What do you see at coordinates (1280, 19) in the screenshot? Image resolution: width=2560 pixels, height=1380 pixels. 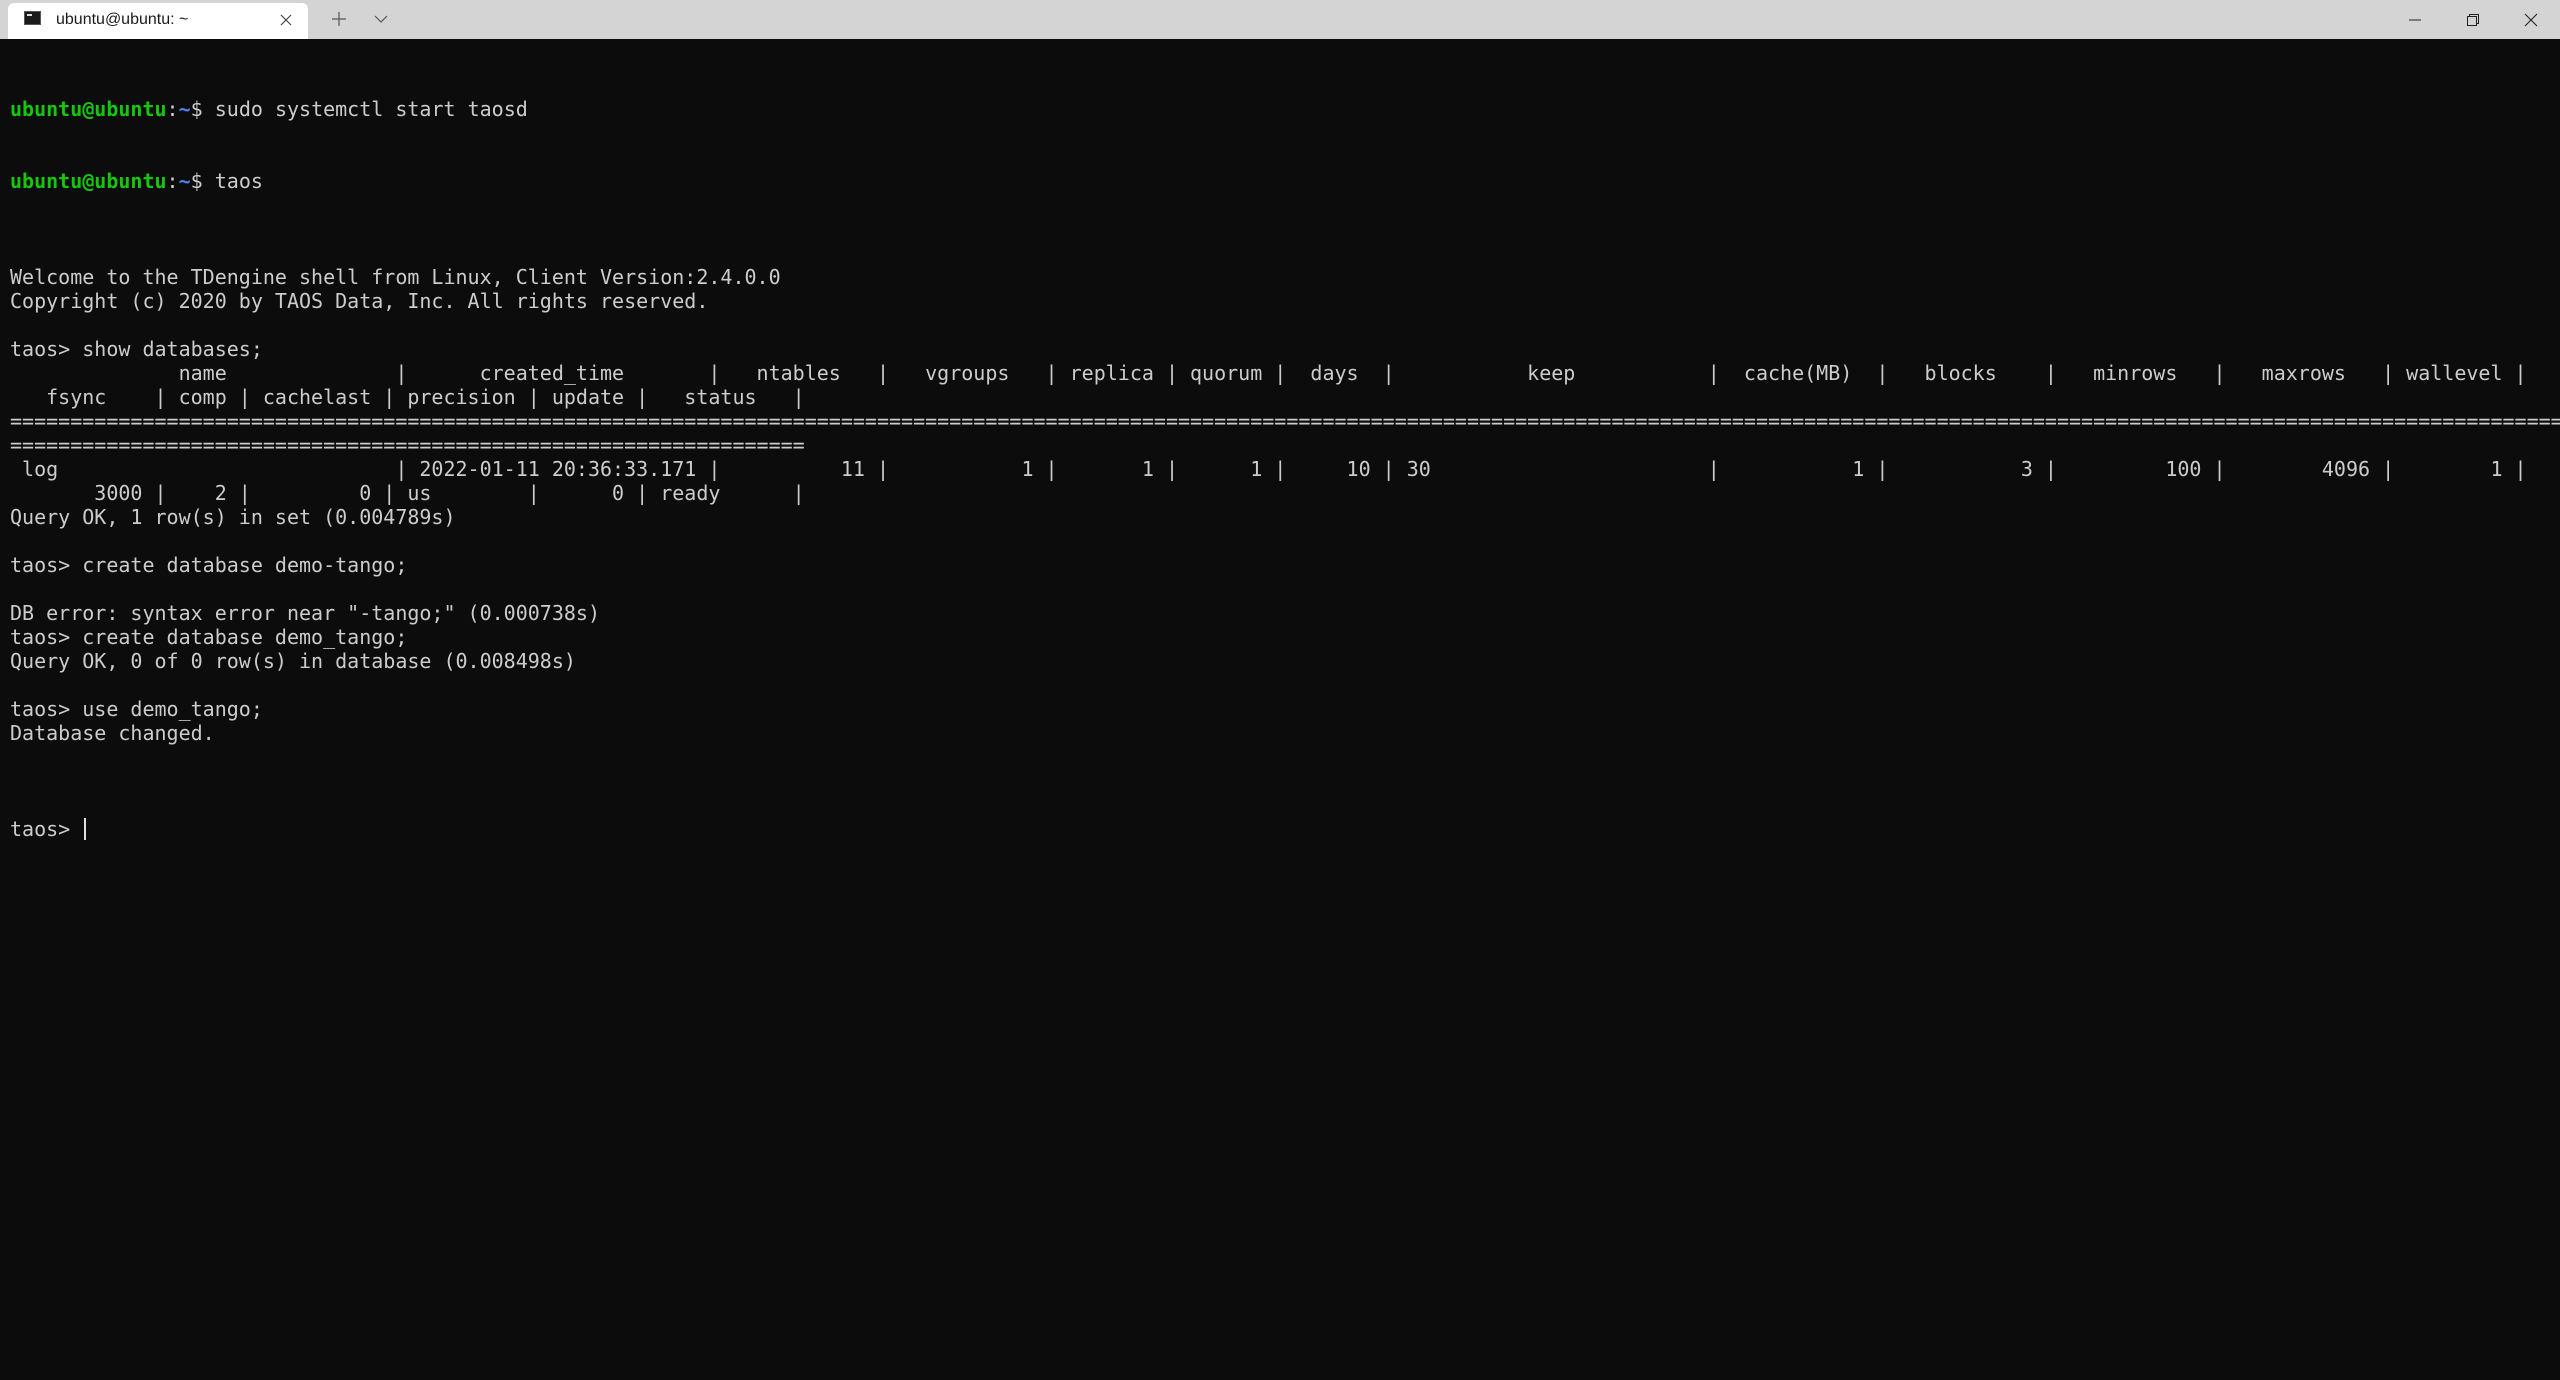 I see `title-bar: ubuntu@ubuntu: ~` at bounding box center [1280, 19].